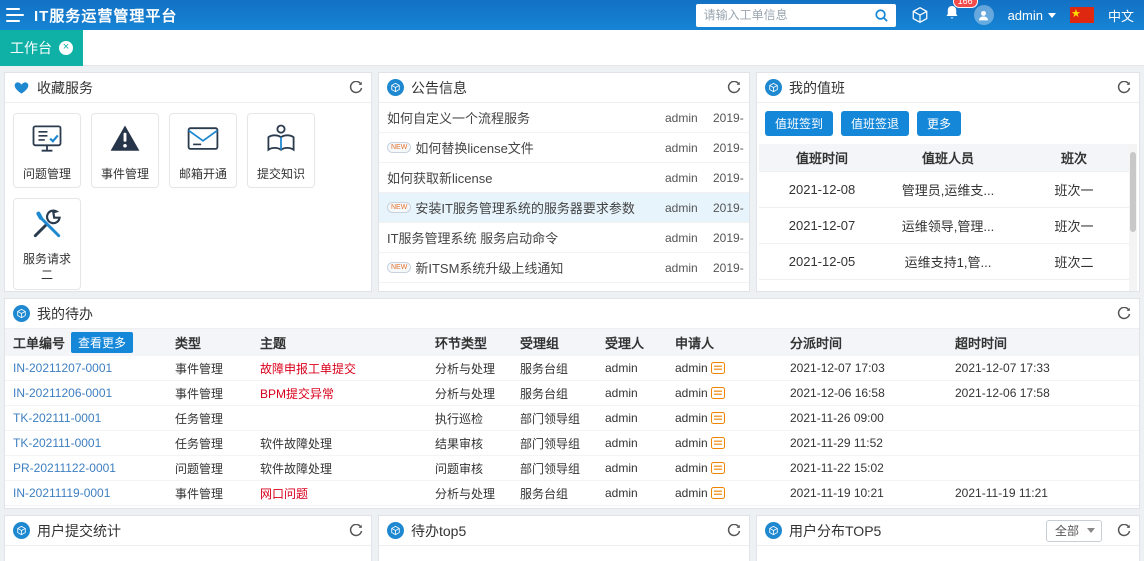 This screenshot has width=1144, height=561. I want to click on user-avatar, so click(983, 15).